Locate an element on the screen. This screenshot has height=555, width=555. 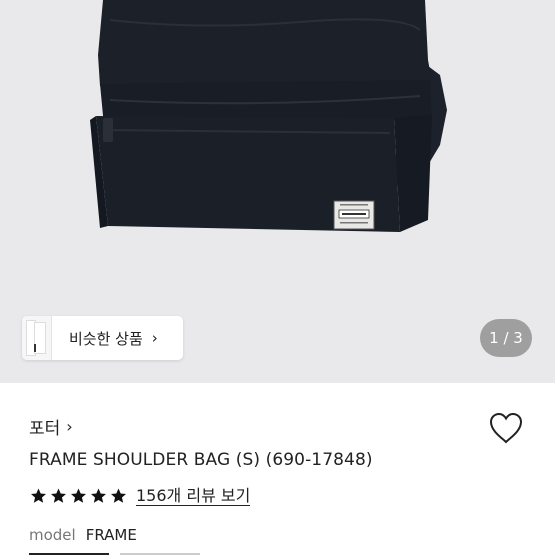
model-value: FRAME is located at coordinates (111, 535).